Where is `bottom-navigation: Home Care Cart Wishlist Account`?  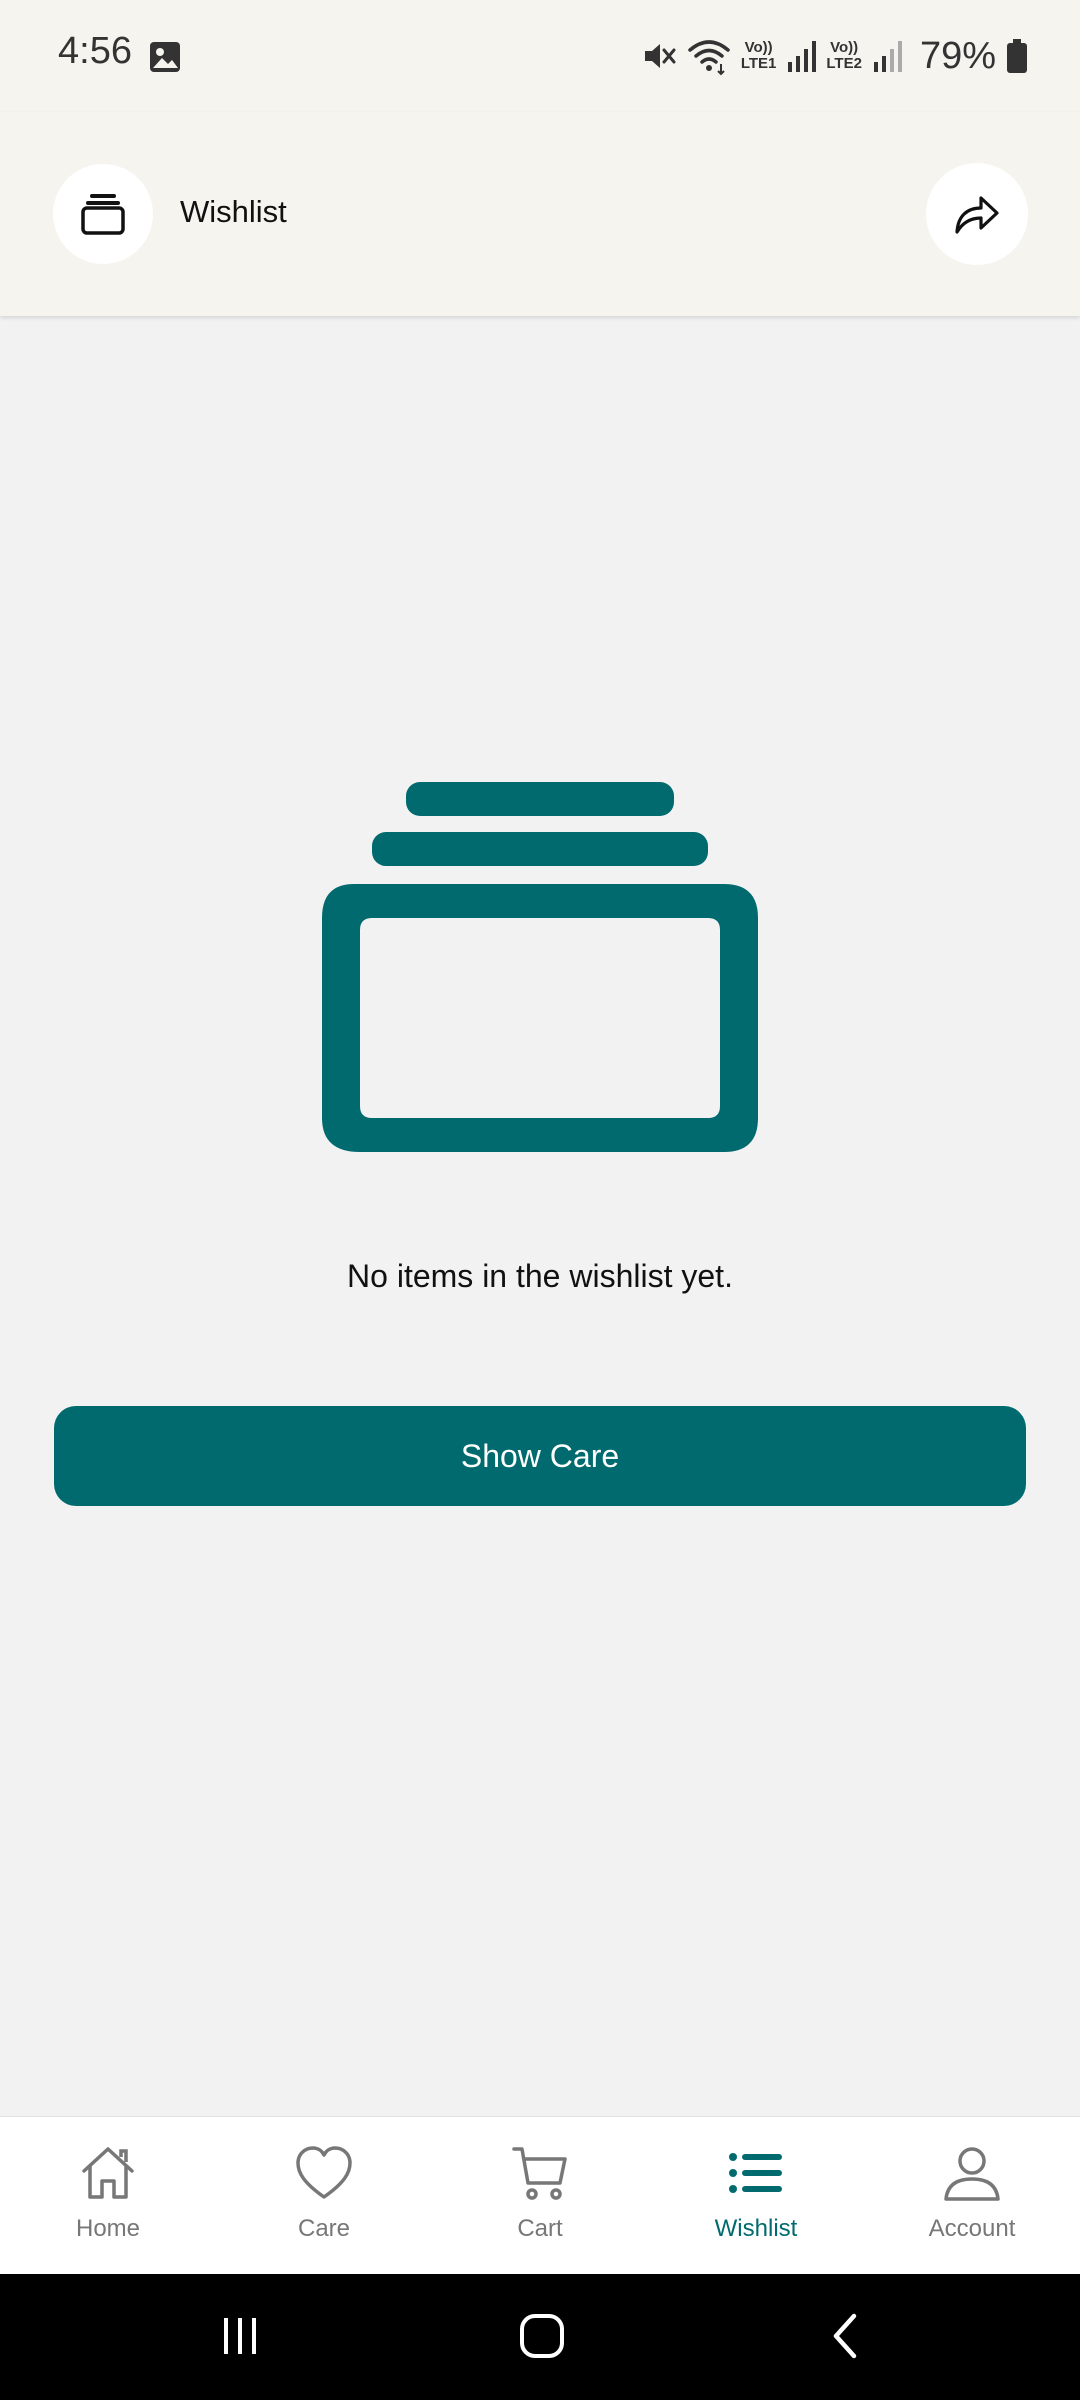 bottom-navigation: Home Care Cart Wishlist Account is located at coordinates (540, 2195).